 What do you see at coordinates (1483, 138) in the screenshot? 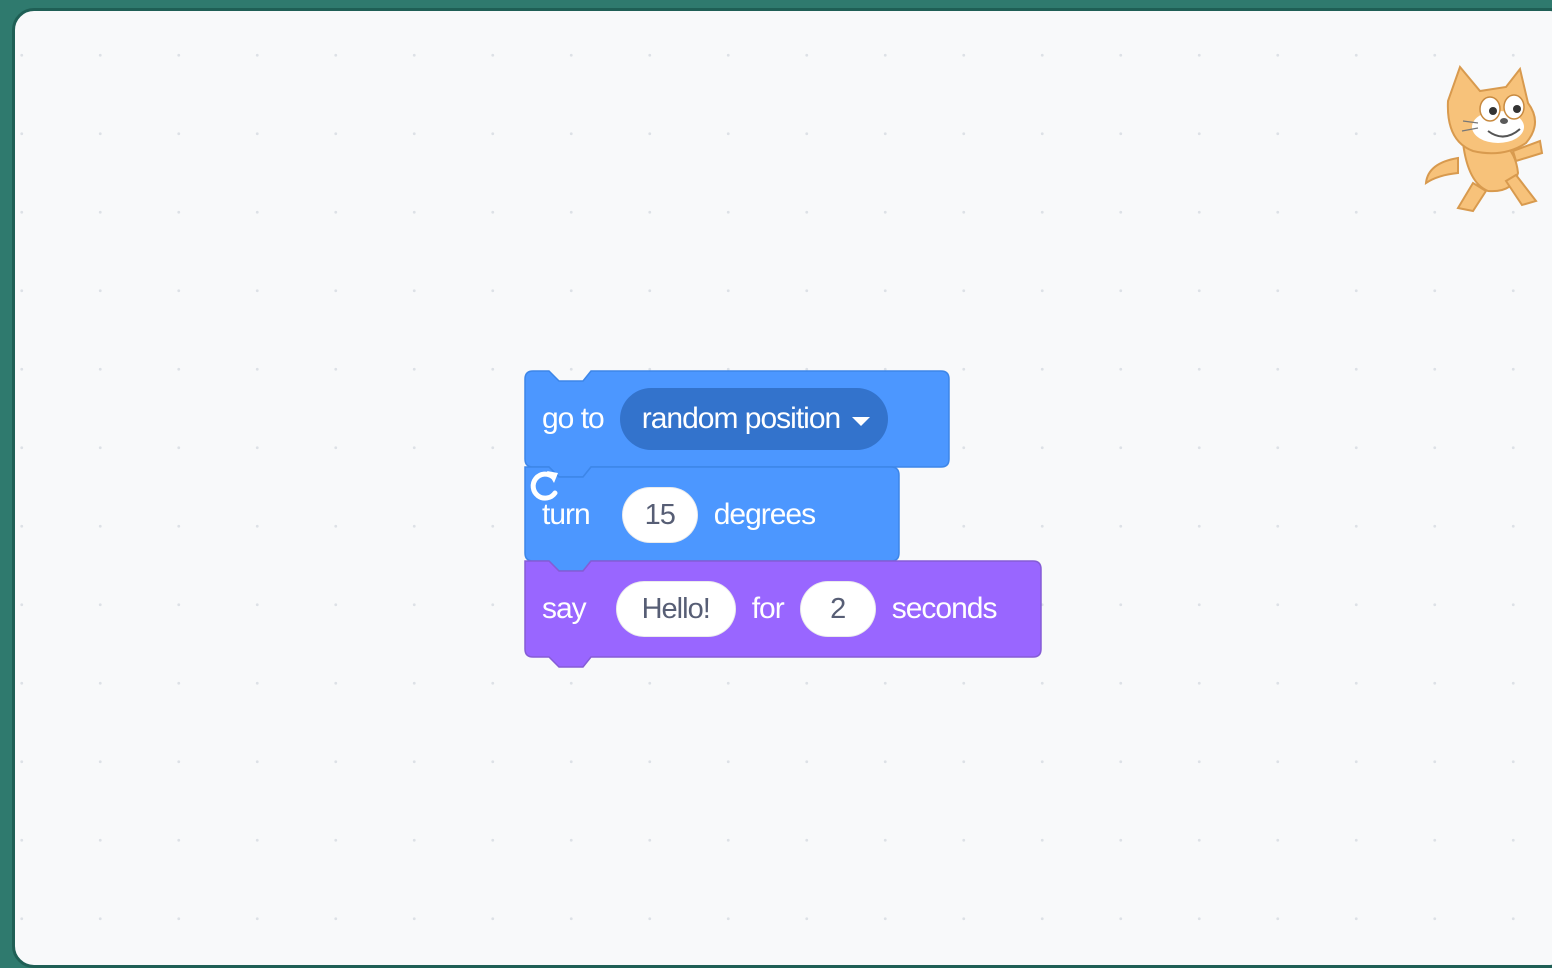
I see `cat-sprite-icon` at bounding box center [1483, 138].